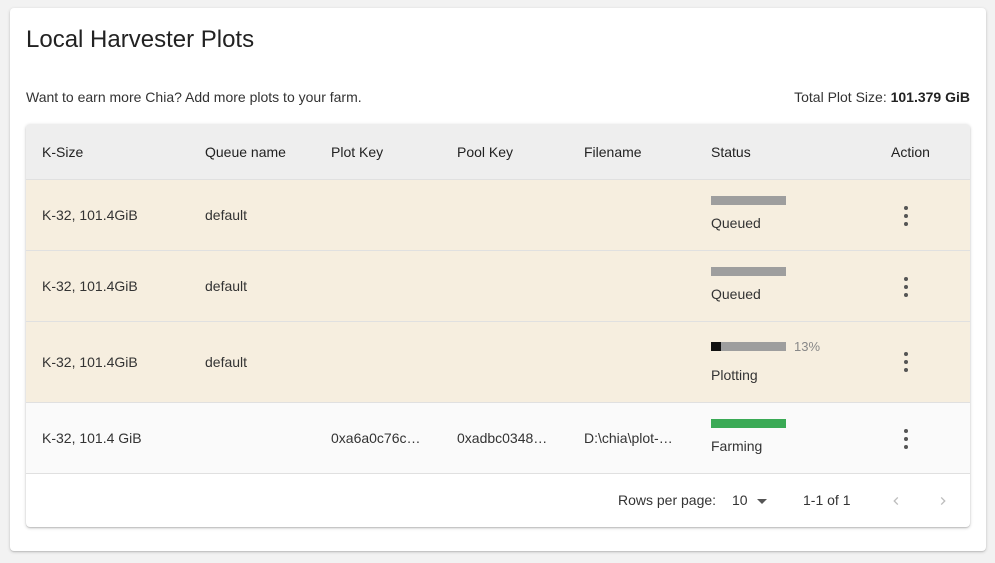 This screenshot has height=563, width=995. I want to click on chevron-left-icon, so click(896, 501).